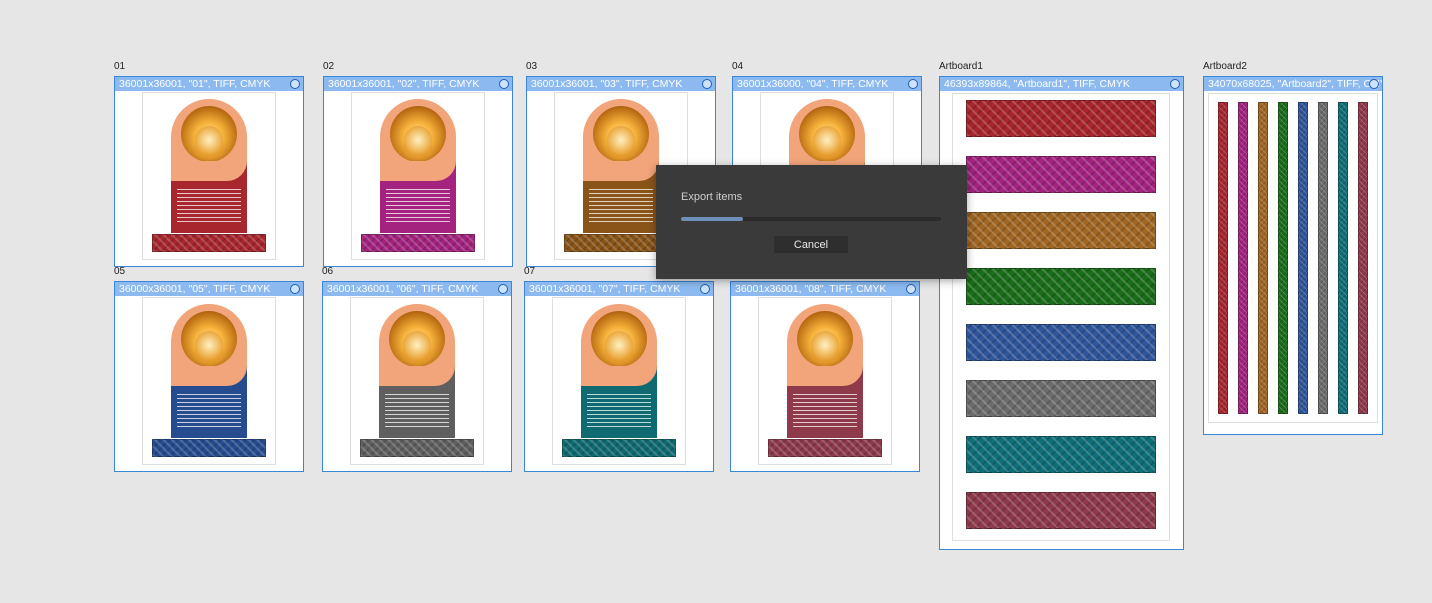 Image resolution: width=1432 pixels, height=603 pixels. What do you see at coordinates (712, 219) in the screenshot?
I see `export-progress-fill` at bounding box center [712, 219].